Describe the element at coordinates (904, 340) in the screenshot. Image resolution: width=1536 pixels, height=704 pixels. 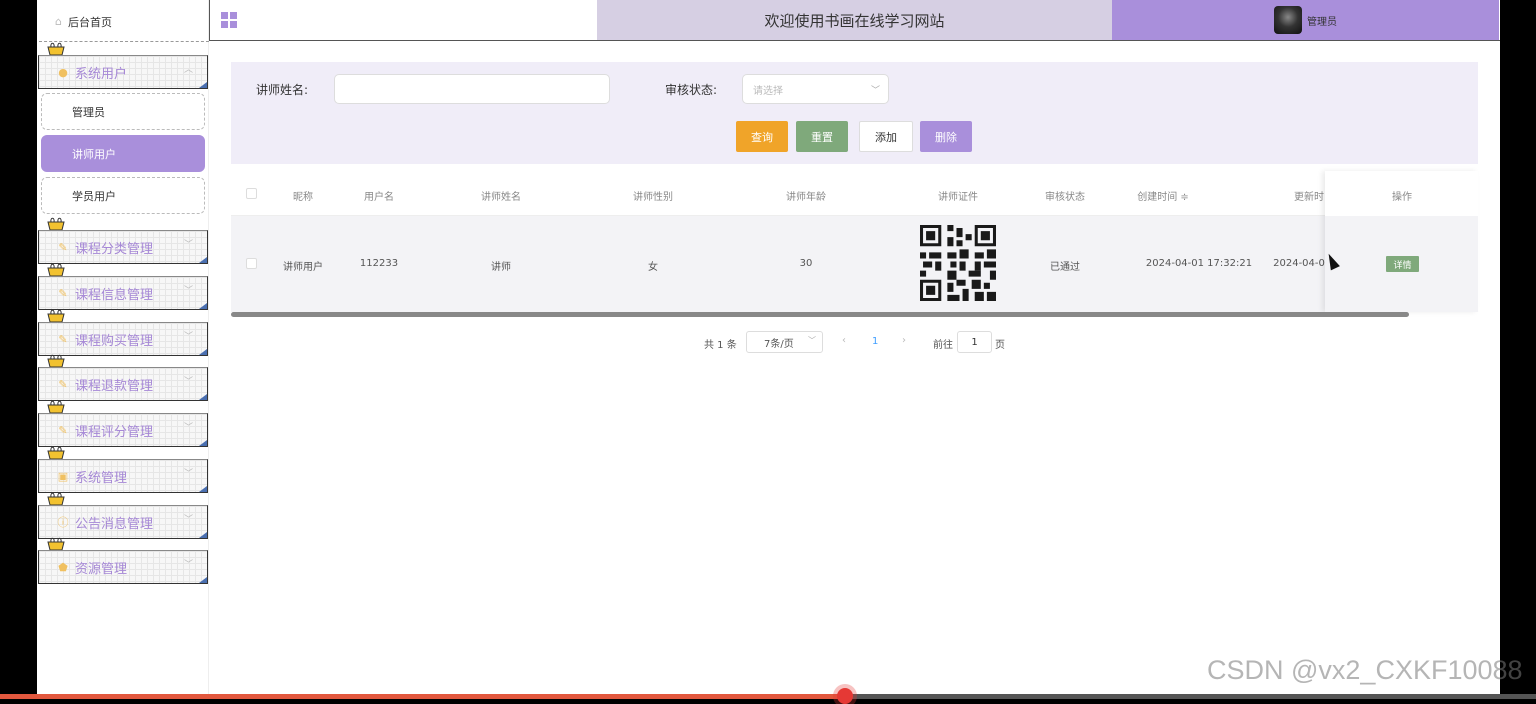
I see `next-page-icon: ›` at that location.